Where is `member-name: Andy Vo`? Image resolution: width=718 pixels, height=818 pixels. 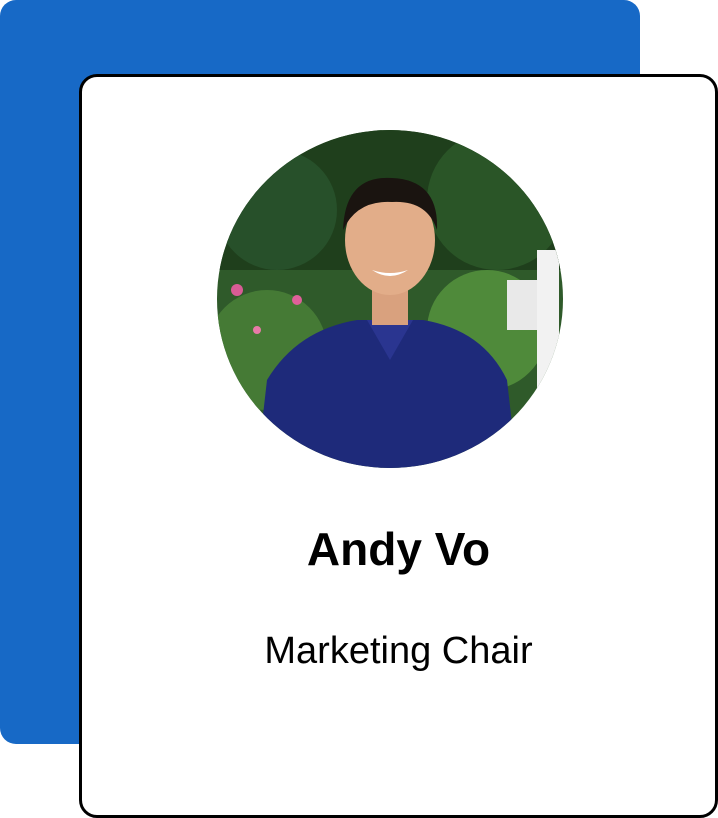
member-name: Andy Vo is located at coordinates (398, 549).